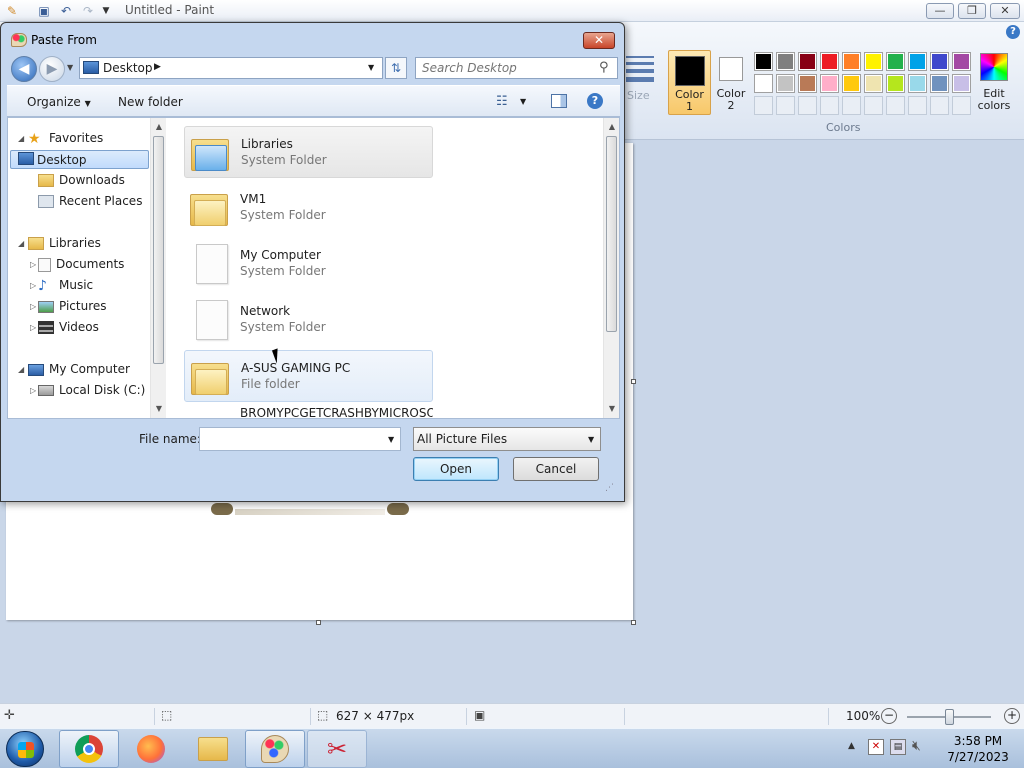  What do you see at coordinates (308, 152) in the screenshot?
I see `list-item: Libraries System Folder` at bounding box center [308, 152].